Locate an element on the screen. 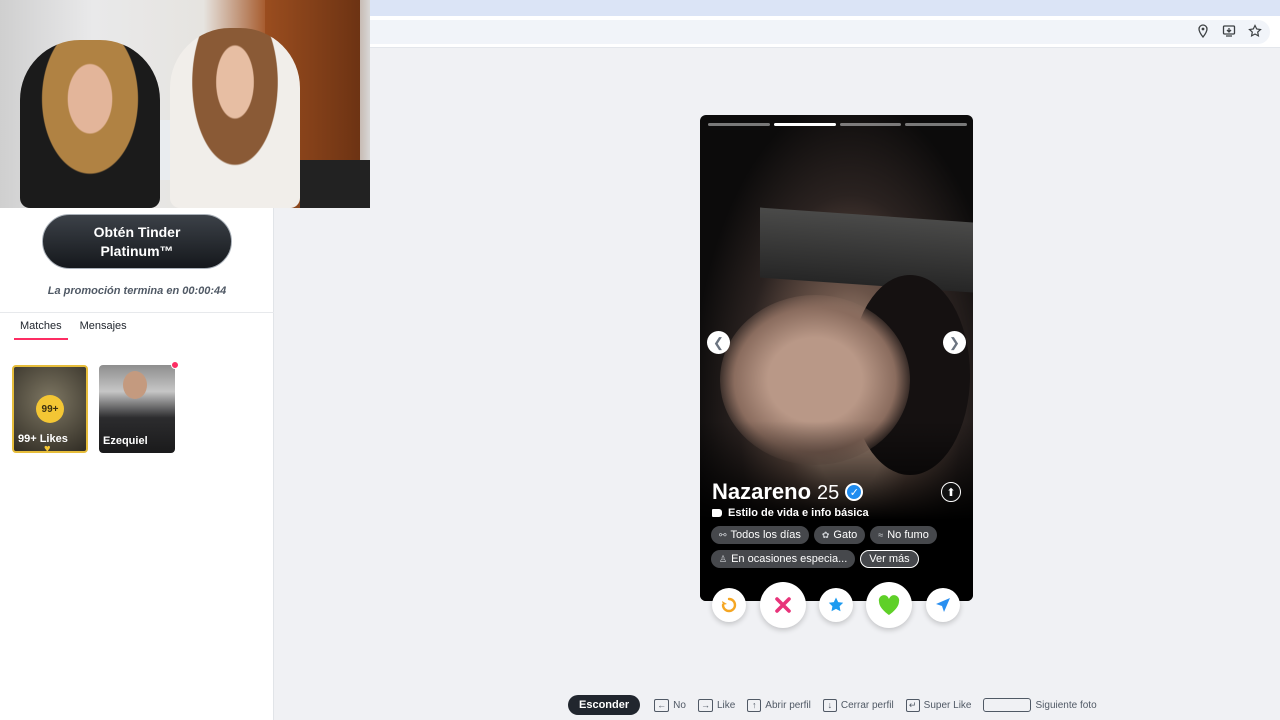  rewind-button is located at coordinates (729, 605).